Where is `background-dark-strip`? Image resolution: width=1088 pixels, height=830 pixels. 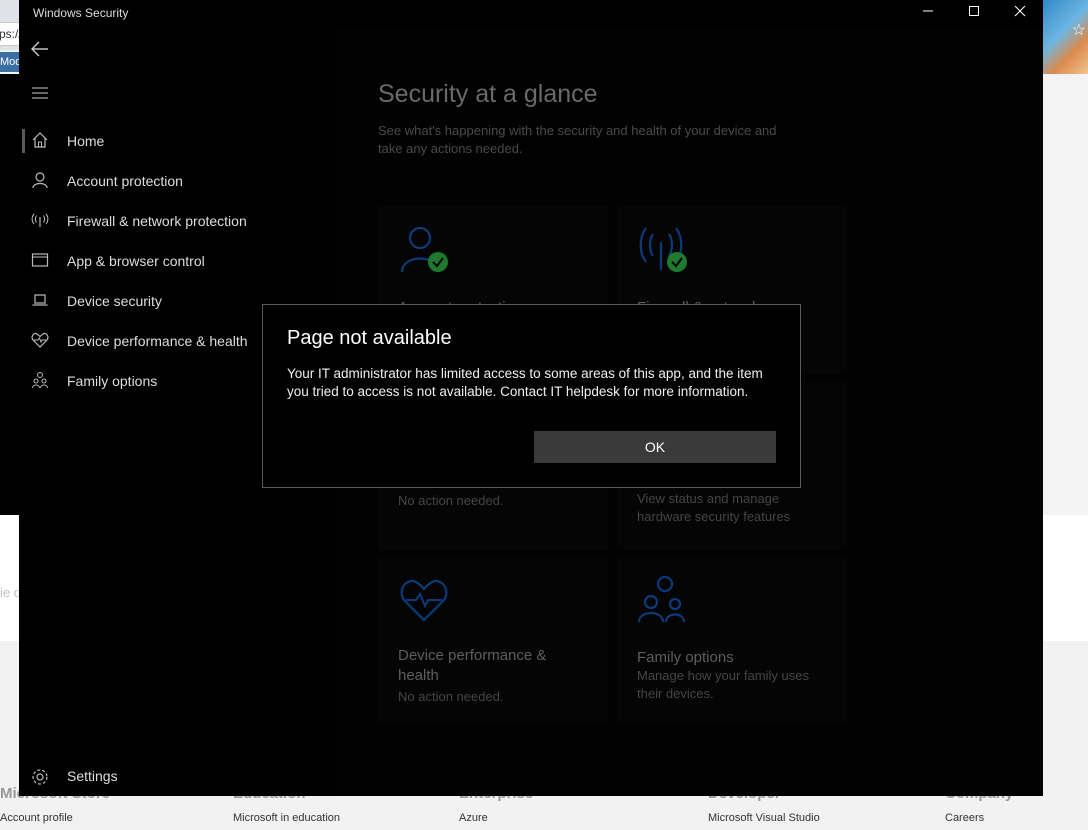 background-dark-strip is located at coordinates (10, 294).